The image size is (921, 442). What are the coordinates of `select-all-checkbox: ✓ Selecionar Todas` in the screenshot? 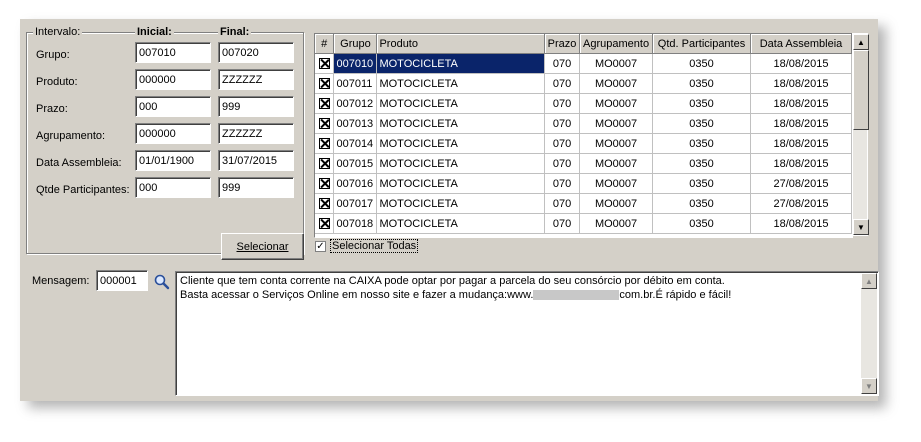 It's located at (367, 246).